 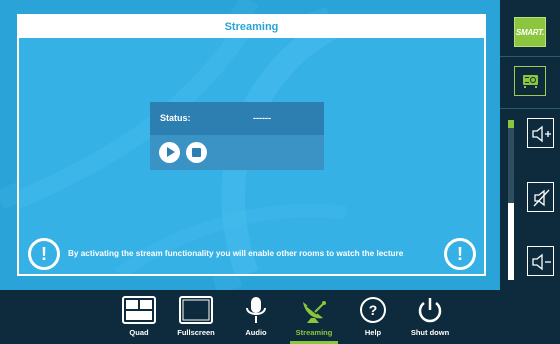 What do you see at coordinates (175, 118) in the screenshot?
I see `status-label: Status:` at bounding box center [175, 118].